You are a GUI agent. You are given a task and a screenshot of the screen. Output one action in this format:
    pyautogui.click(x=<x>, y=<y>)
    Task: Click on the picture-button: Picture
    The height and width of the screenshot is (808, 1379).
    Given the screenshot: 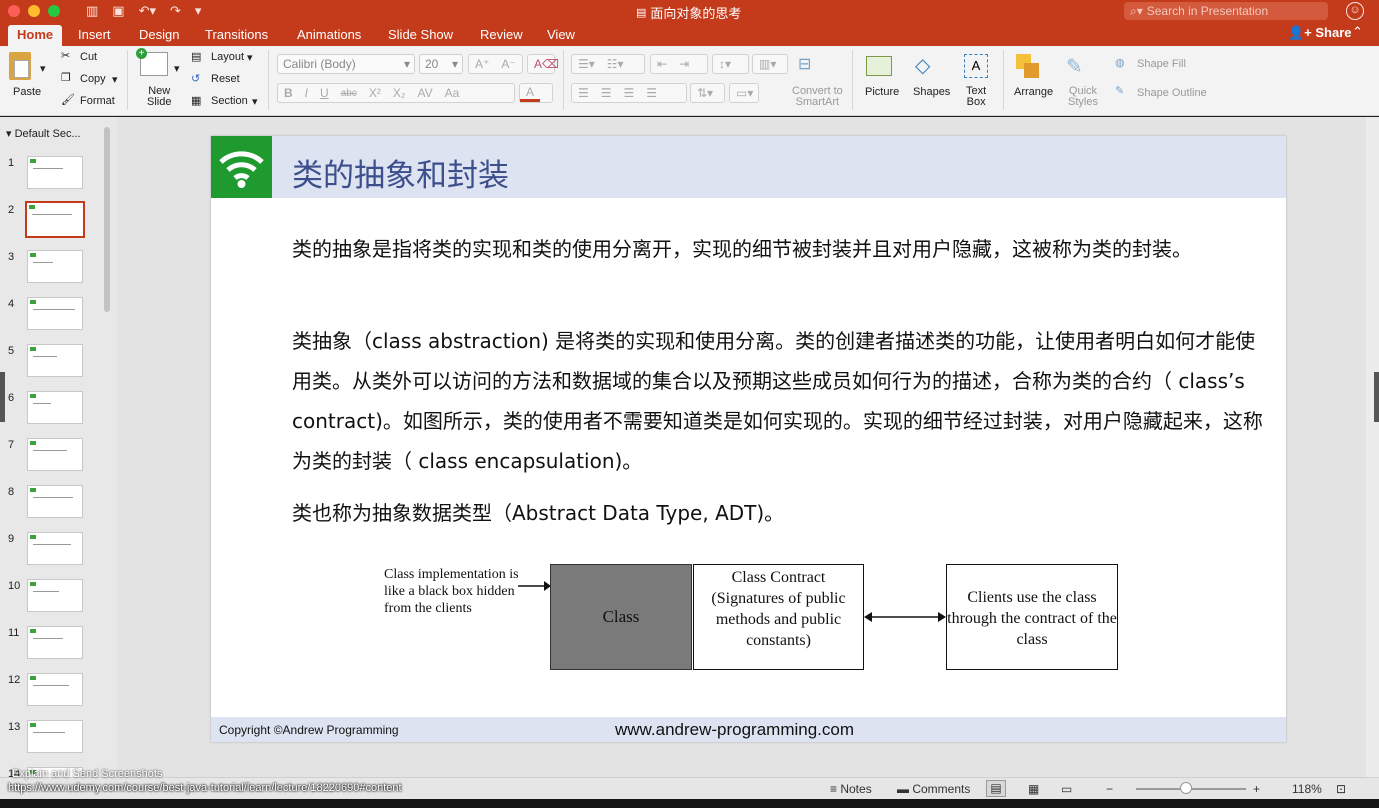 What is the action you would take?
    pyautogui.click(x=882, y=92)
    